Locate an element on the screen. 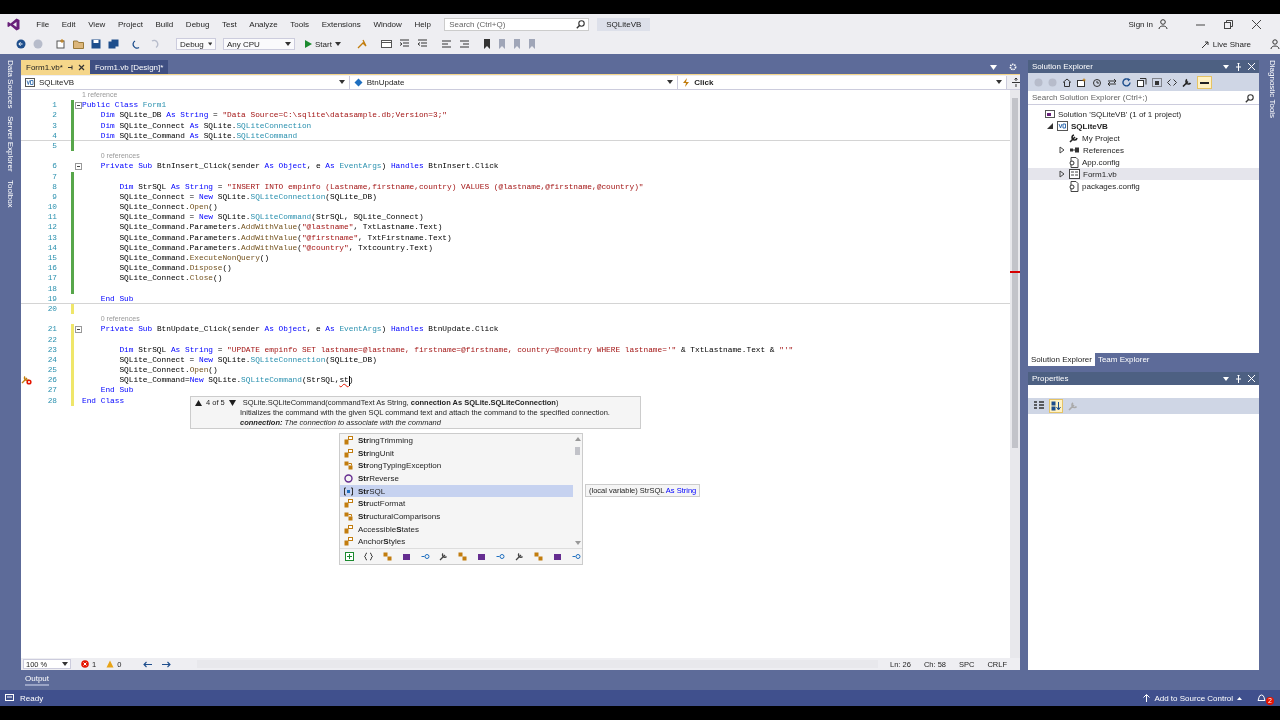 The image size is (1280, 720). live-share-button: Live Share is located at coordinates (1225, 44).